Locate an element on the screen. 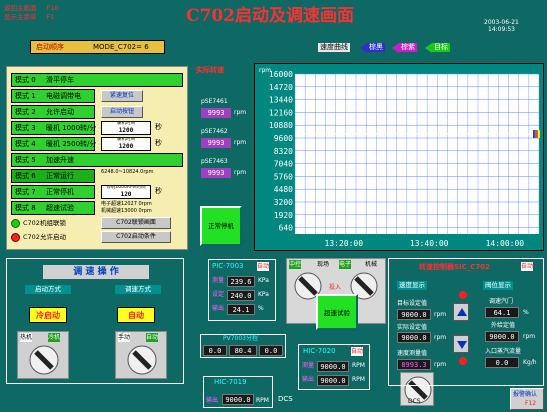 The height and width of the screenshot is (412, 547). legend-item-3: 目标 is located at coordinates (441, 47).